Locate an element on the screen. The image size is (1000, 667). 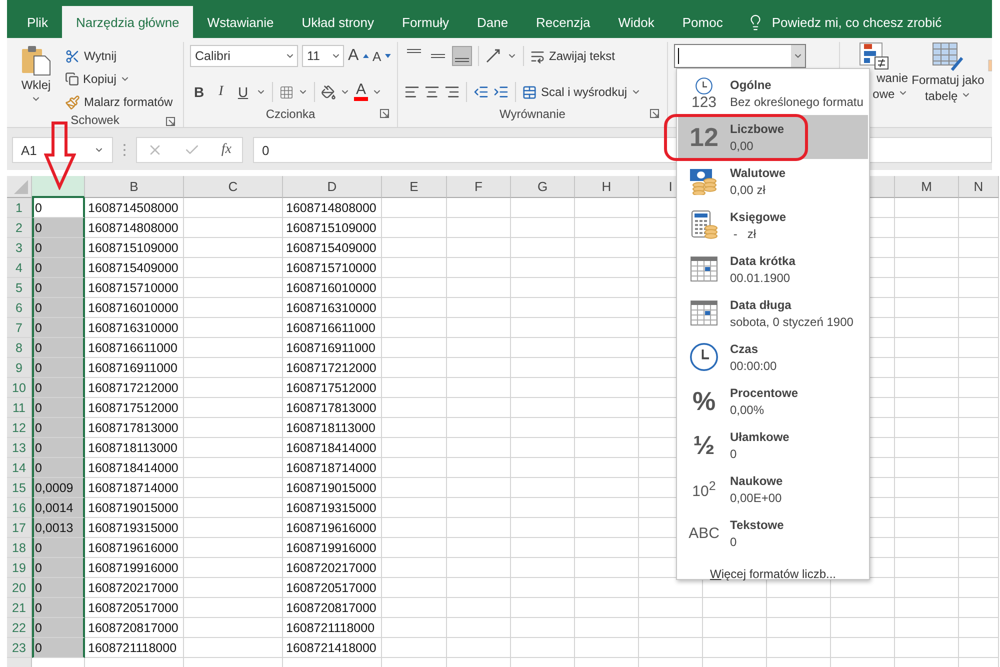
cut-button: Wytnij is located at coordinates (119, 56).